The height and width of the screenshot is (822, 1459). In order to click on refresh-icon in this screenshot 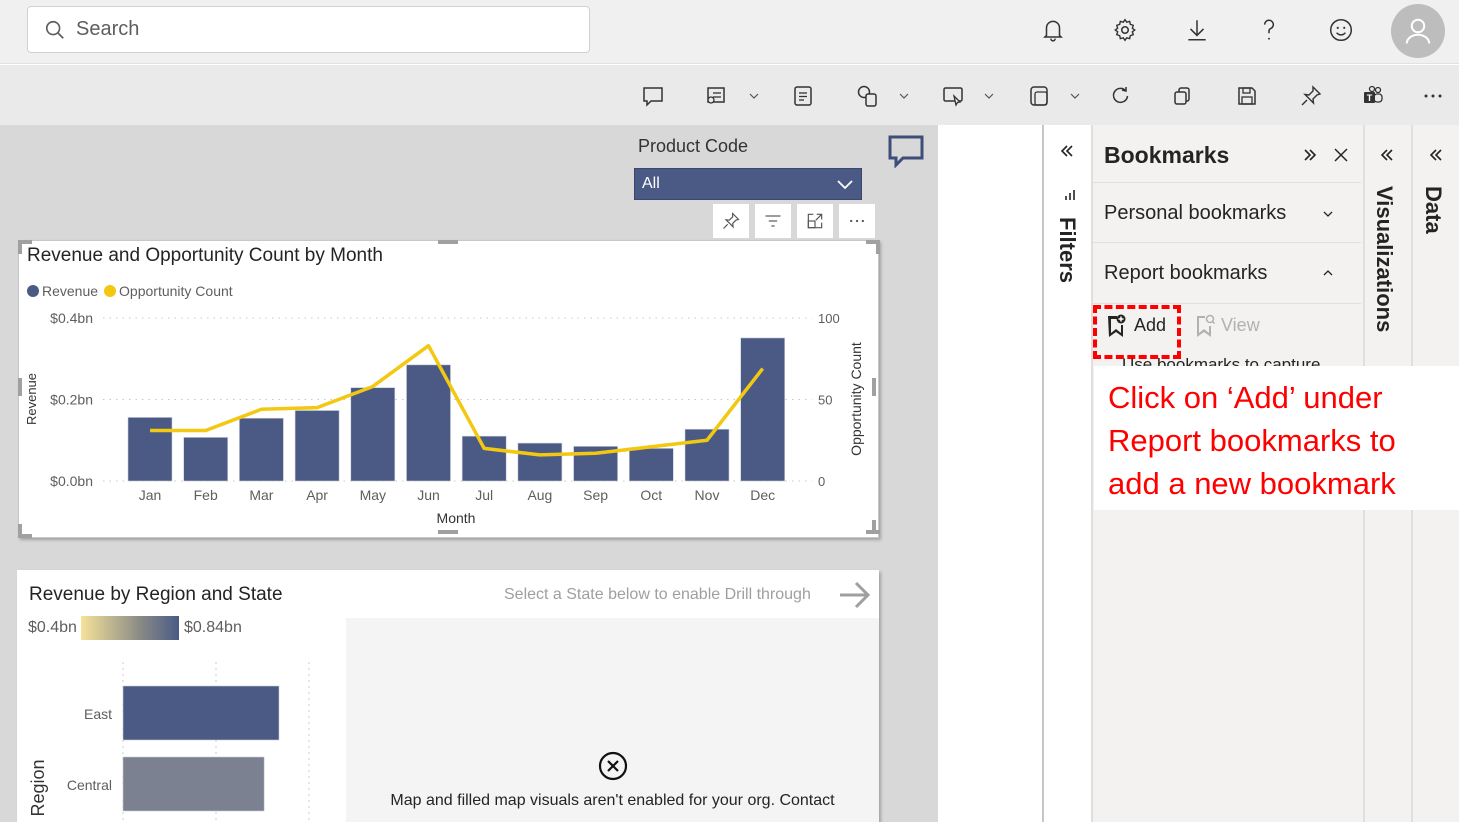, I will do `click(1120, 95)`.